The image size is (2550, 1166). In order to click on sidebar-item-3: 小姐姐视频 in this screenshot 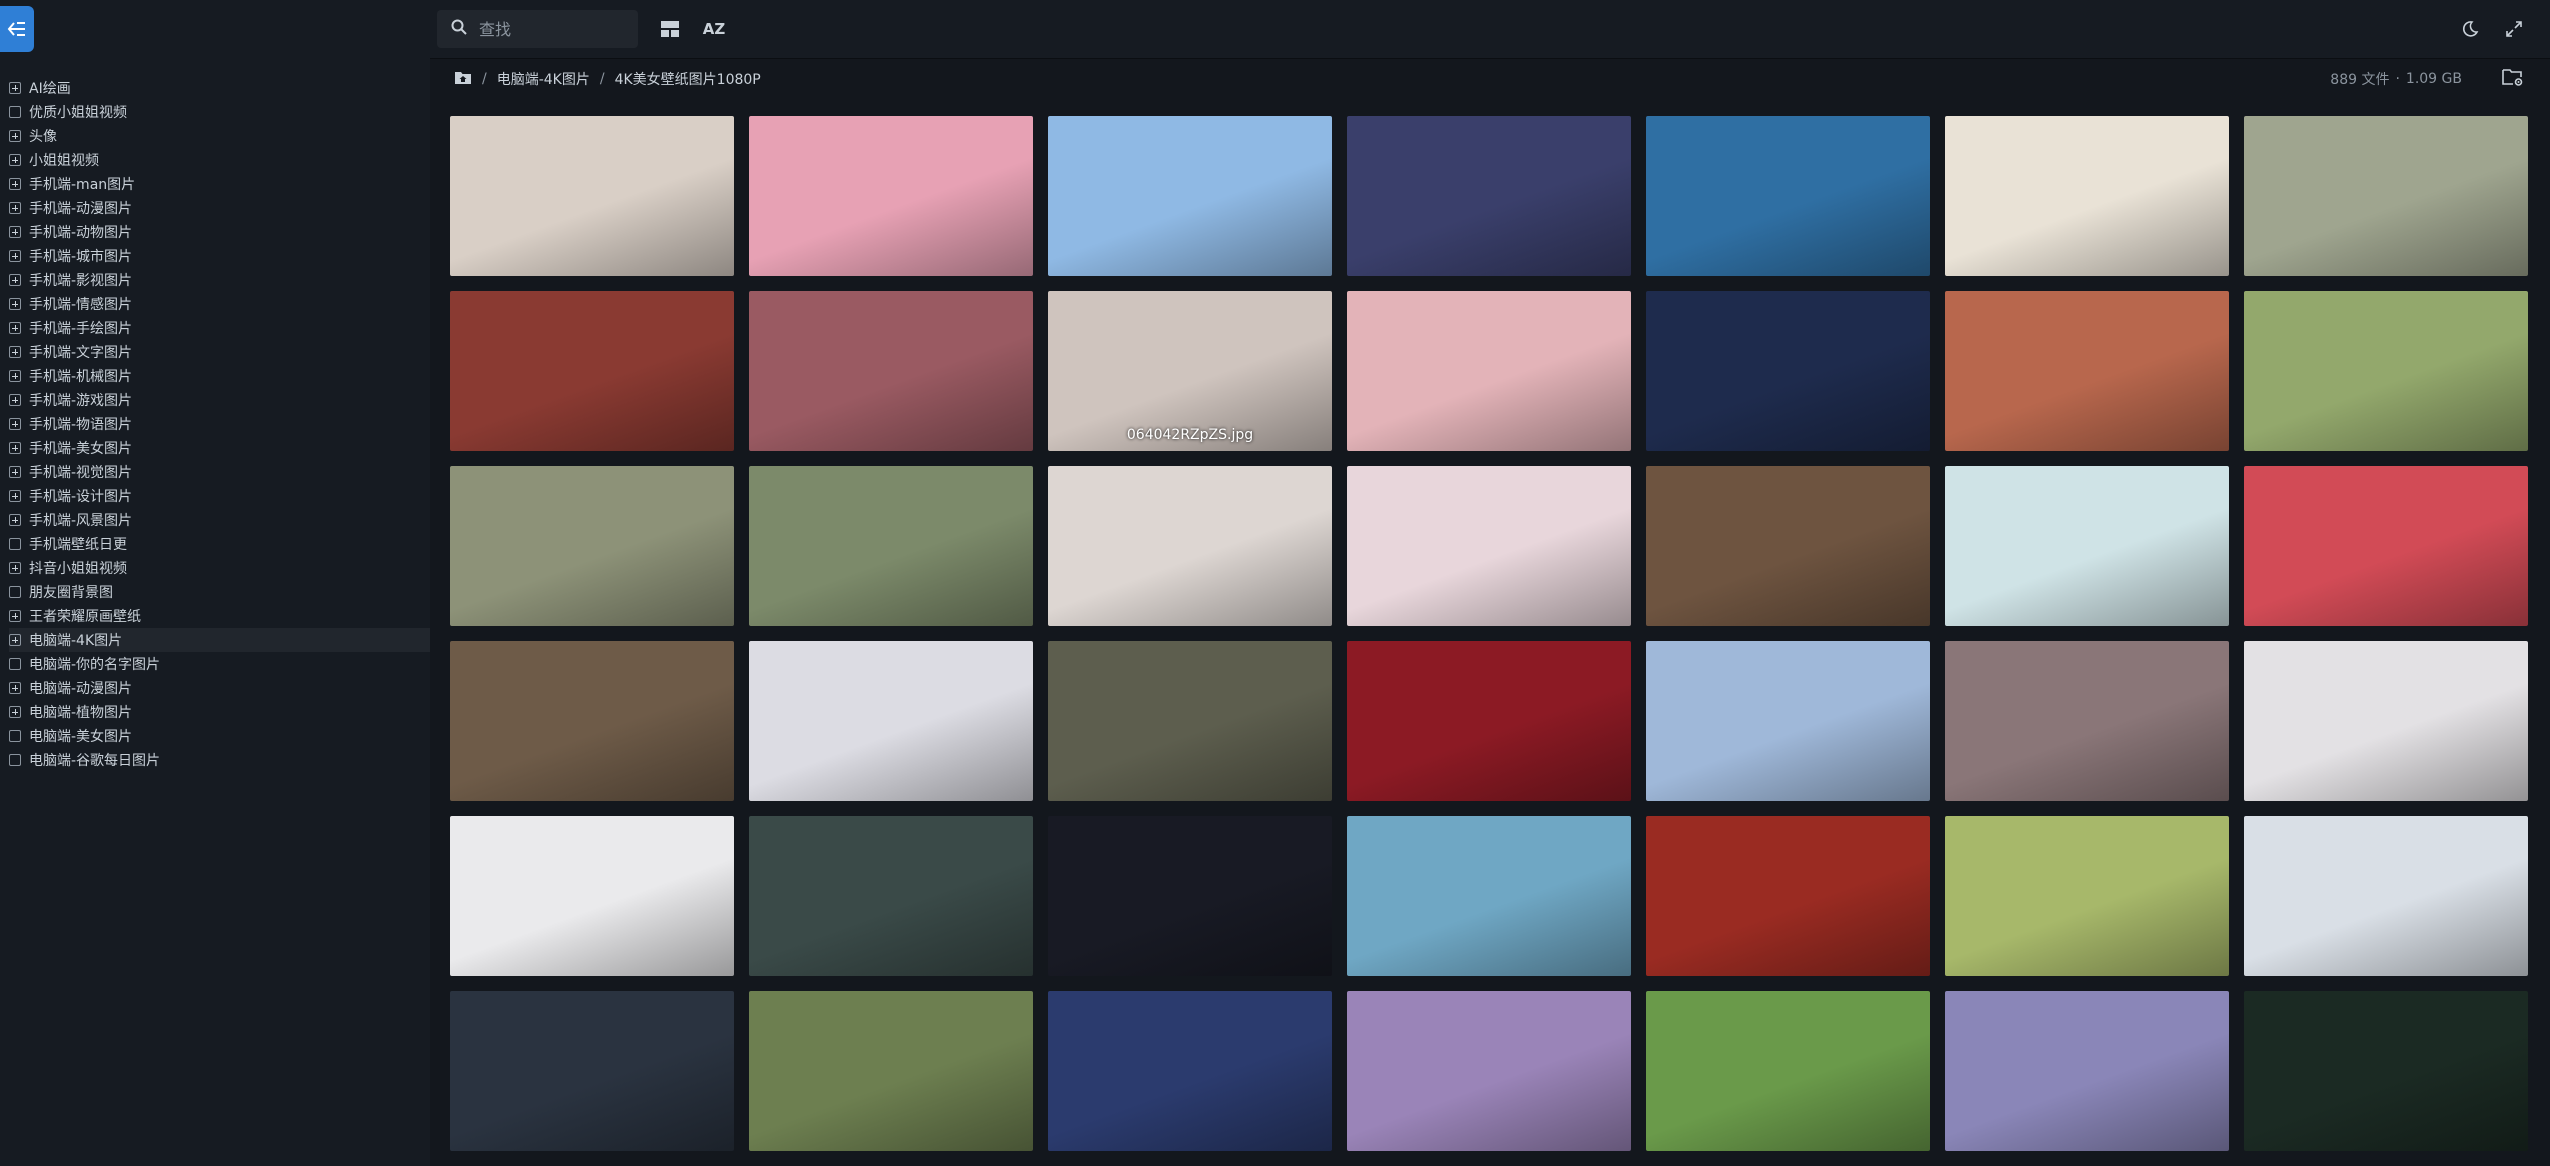, I will do `click(219, 160)`.